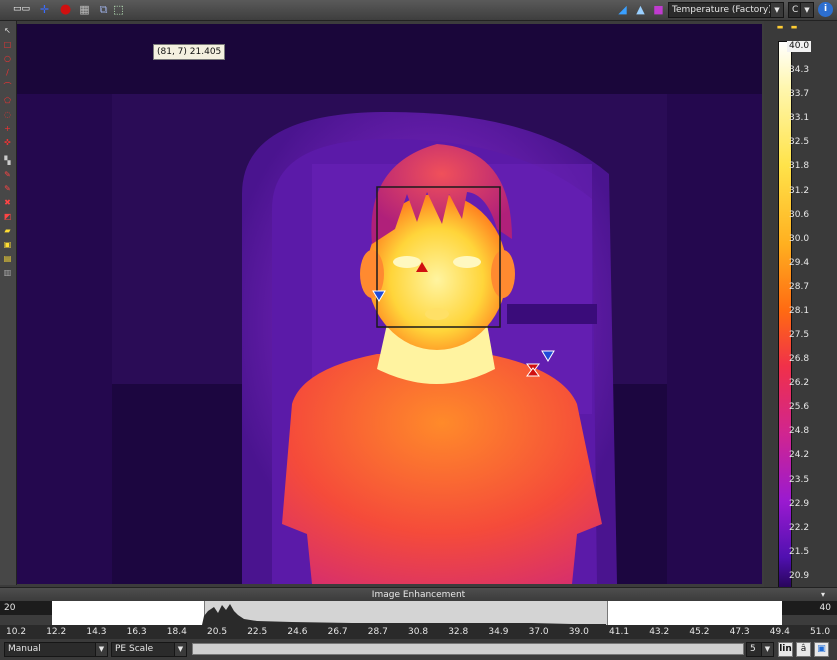  Describe the element at coordinates (799, 383) in the screenshot. I see `scale-label: 26.2` at that location.